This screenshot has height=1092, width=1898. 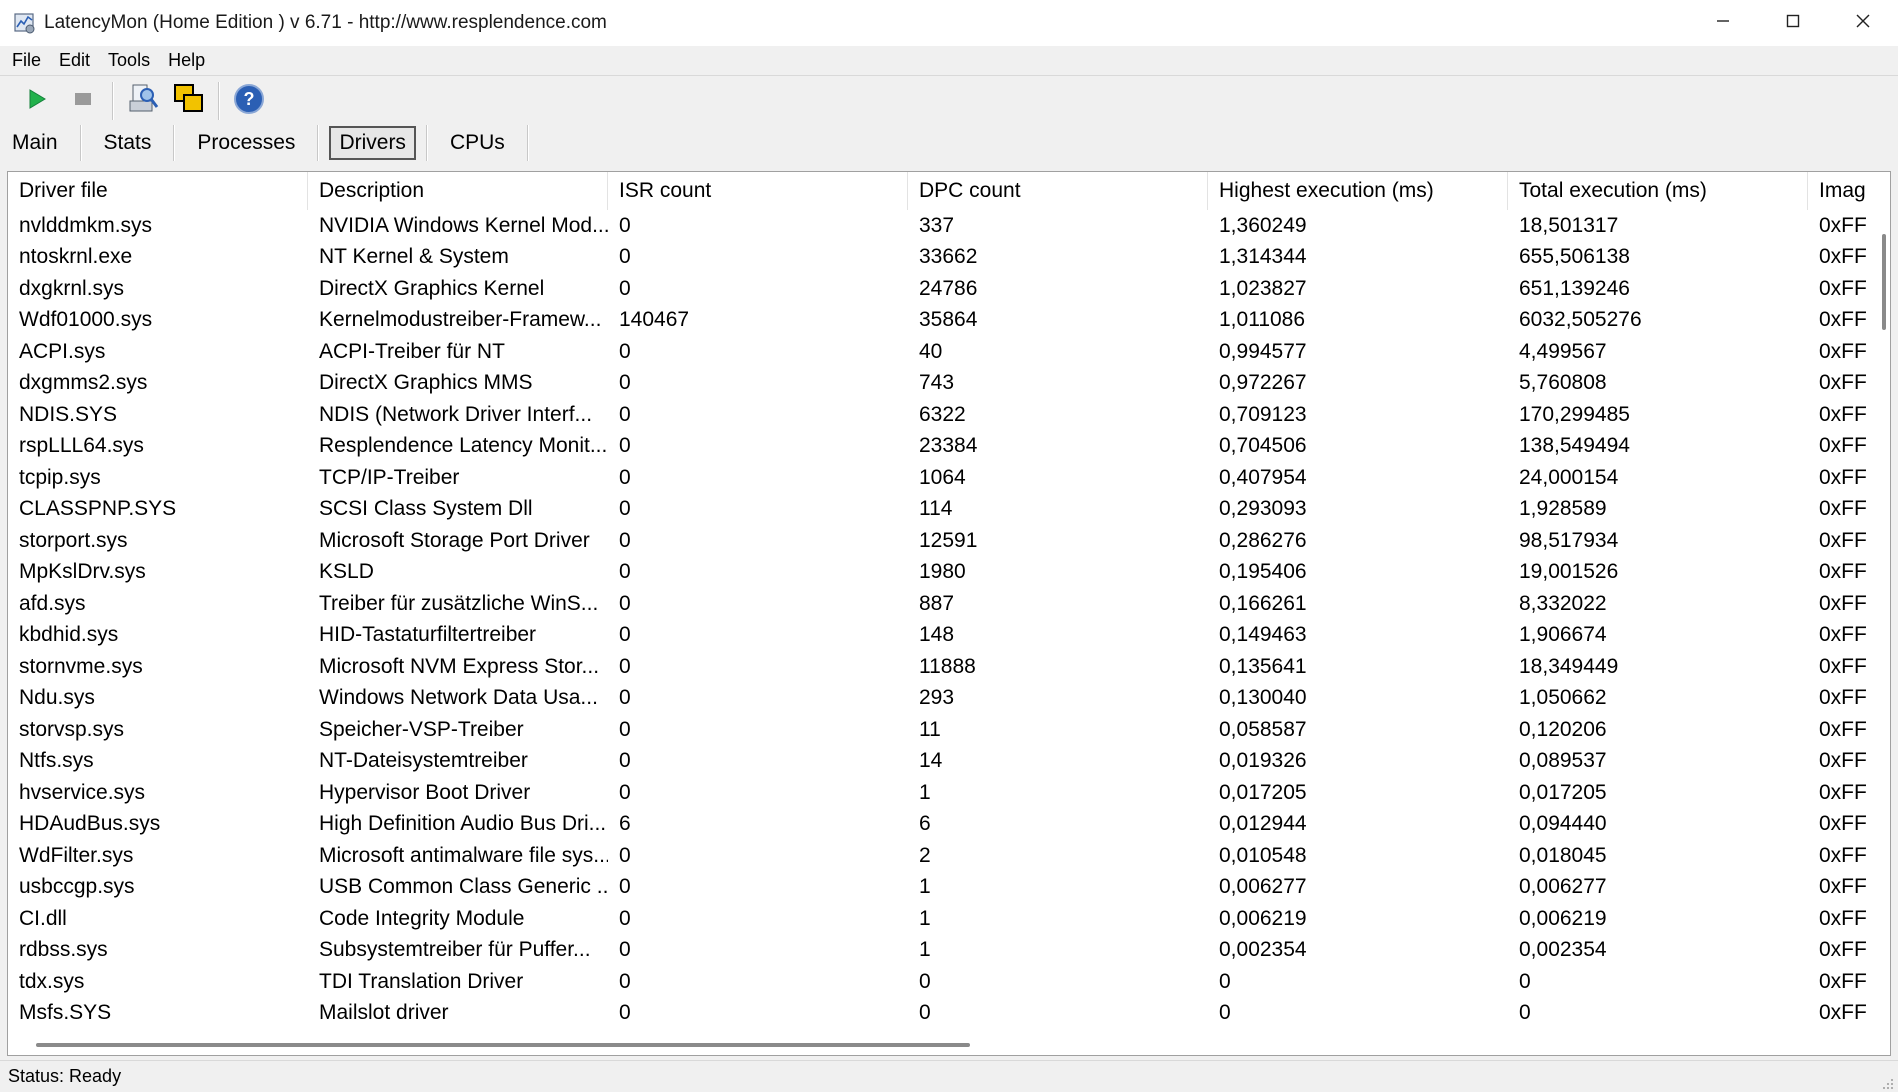 I want to click on cell-description: Speicher-VSP-Treiber, so click(x=421, y=729).